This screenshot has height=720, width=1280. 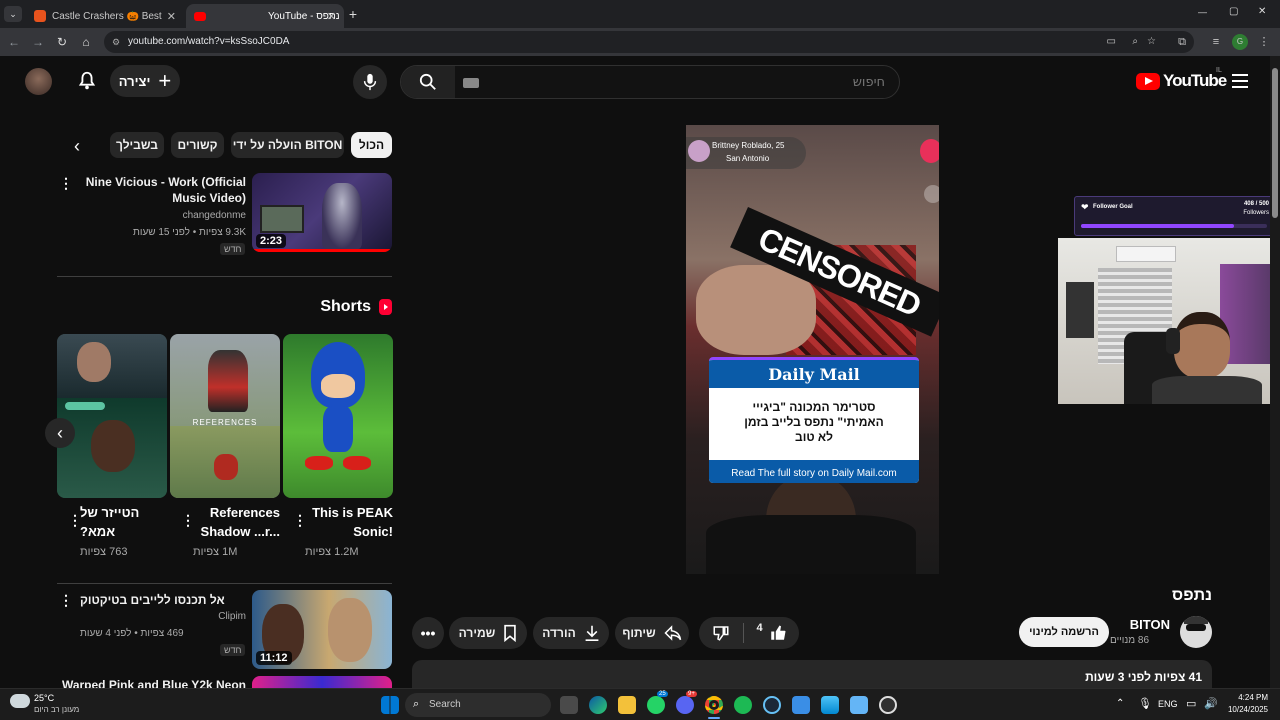 What do you see at coordinates (371, 145) in the screenshot?
I see `chip-all: הכול` at bounding box center [371, 145].